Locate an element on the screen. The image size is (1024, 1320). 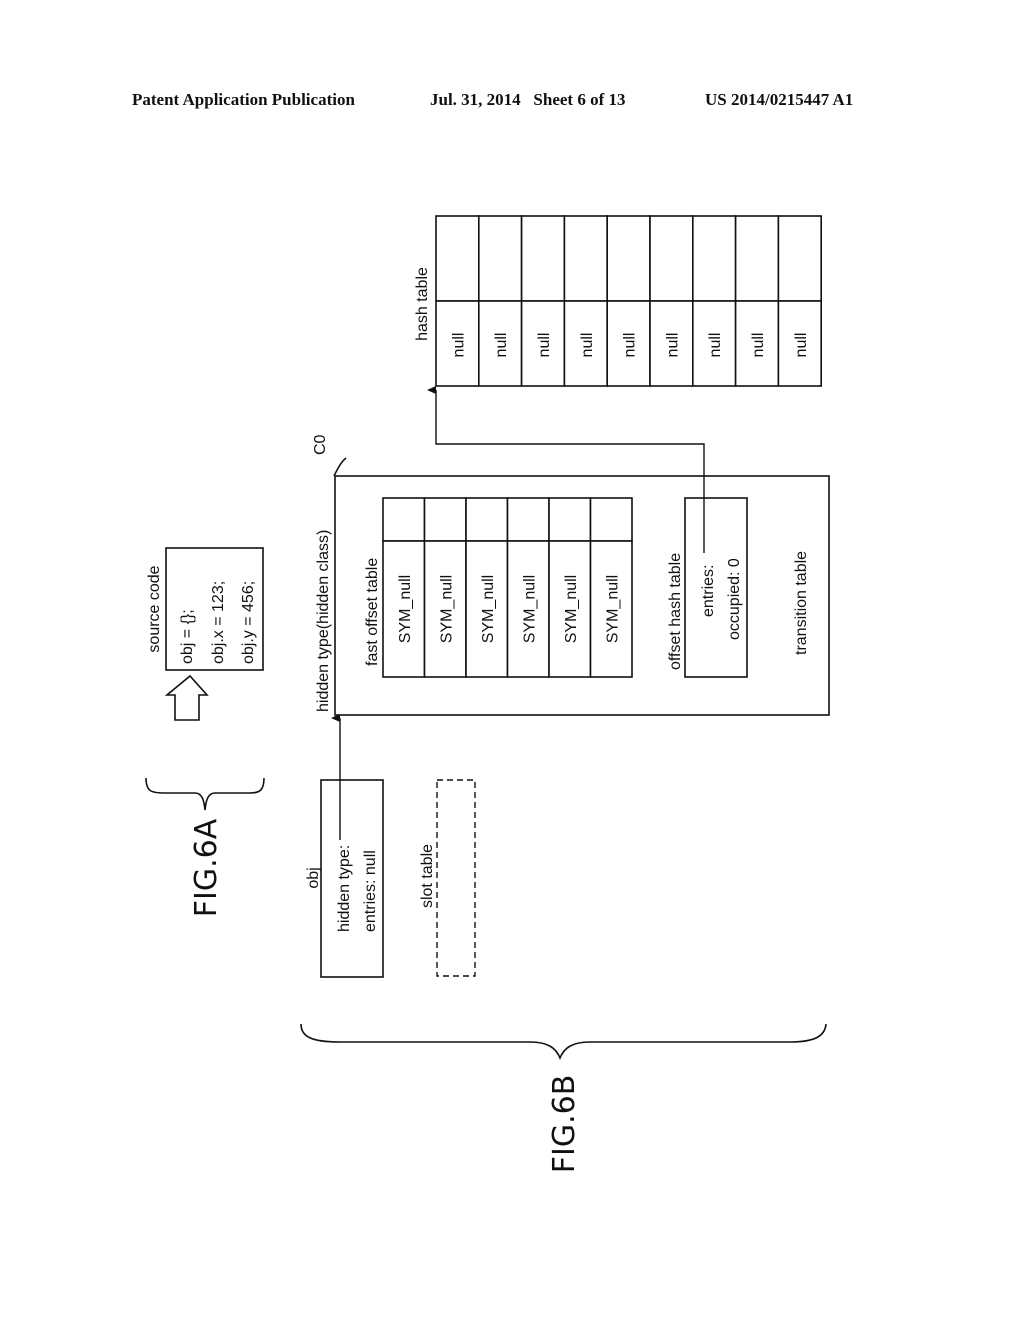
hollow-arrow-icon is located at coordinates (186, 697).